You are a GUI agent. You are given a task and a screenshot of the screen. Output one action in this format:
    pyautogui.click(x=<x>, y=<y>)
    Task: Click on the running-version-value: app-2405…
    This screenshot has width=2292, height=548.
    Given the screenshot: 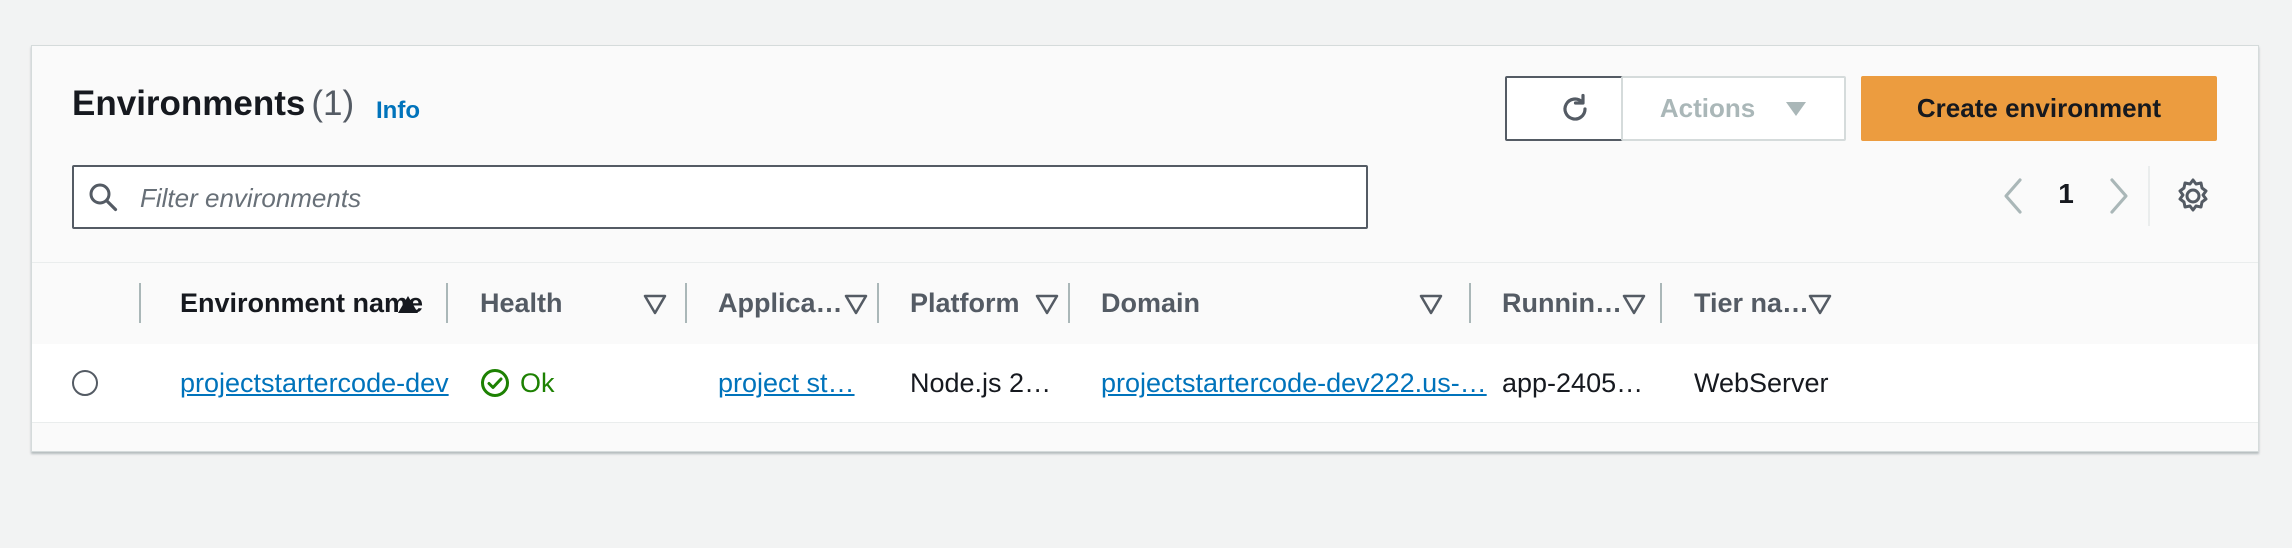 What is the action you would take?
    pyautogui.click(x=1573, y=382)
    